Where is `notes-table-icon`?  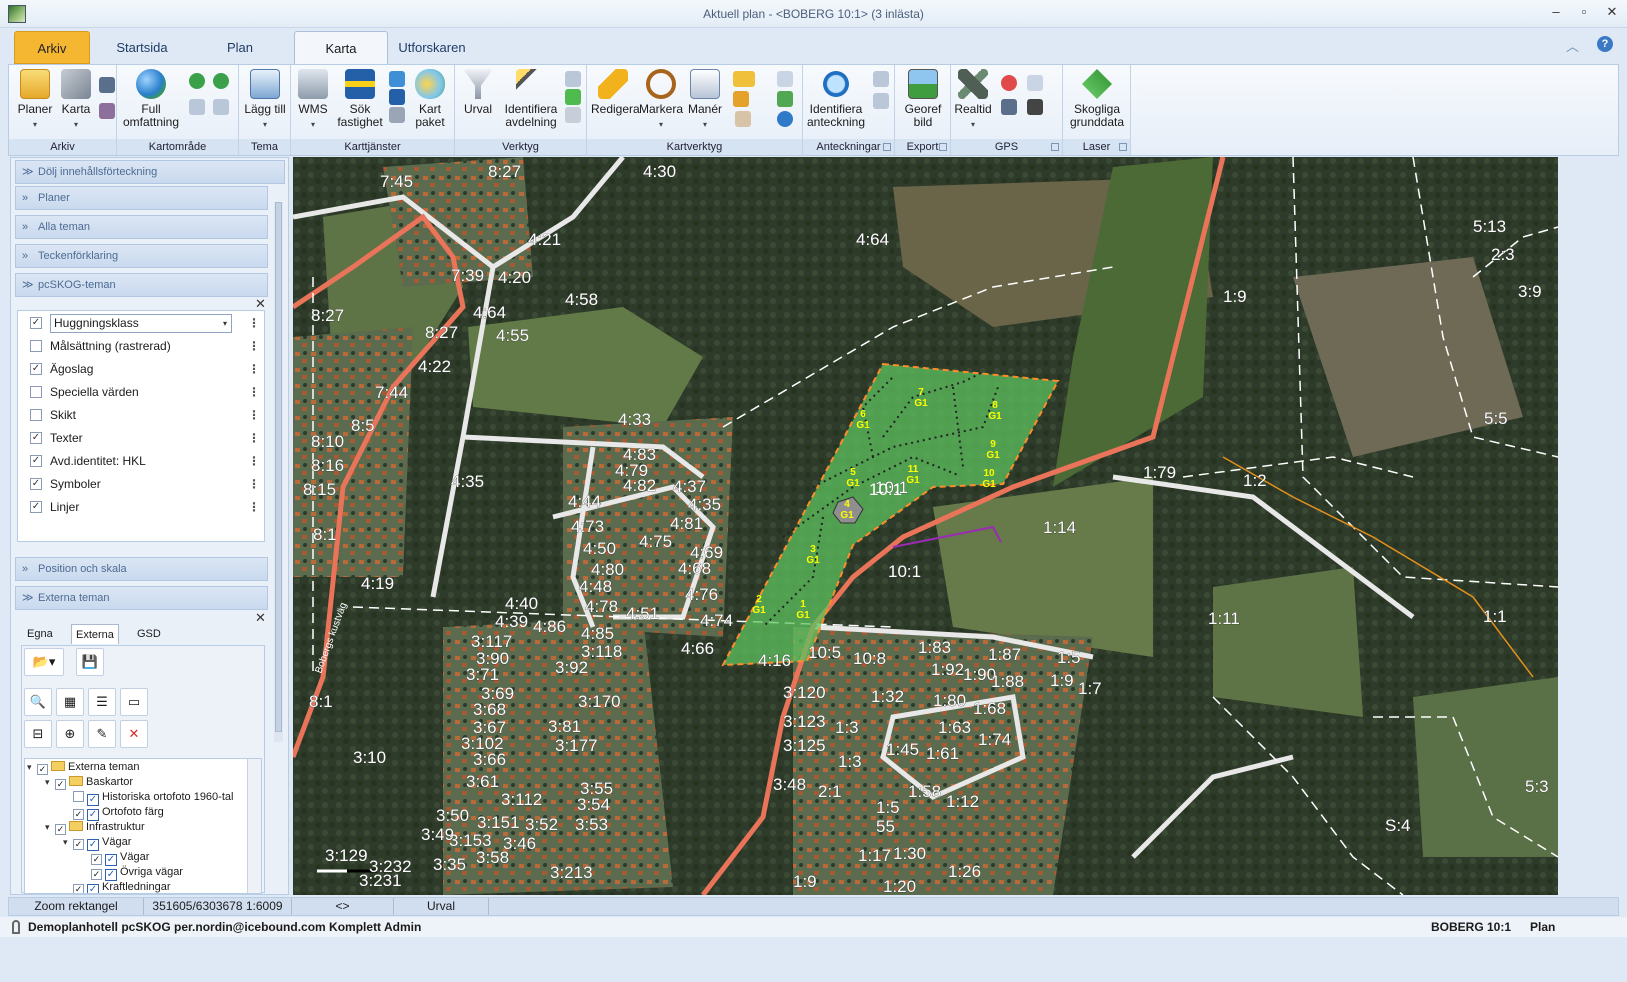 notes-table-icon is located at coordinates (881, 79).